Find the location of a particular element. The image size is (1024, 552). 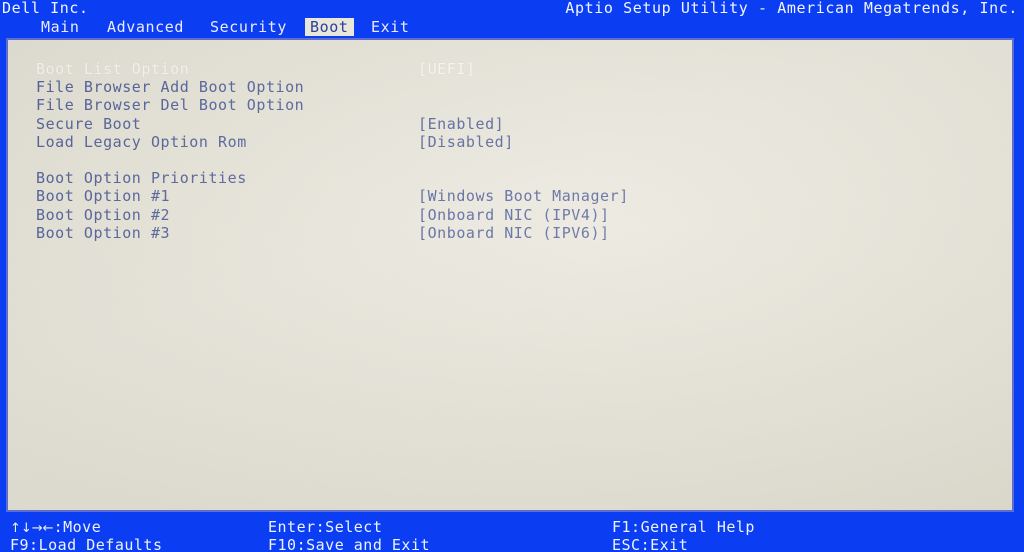

setting-row: File Browser Add Boot Option is located at coordinates (510, 87).